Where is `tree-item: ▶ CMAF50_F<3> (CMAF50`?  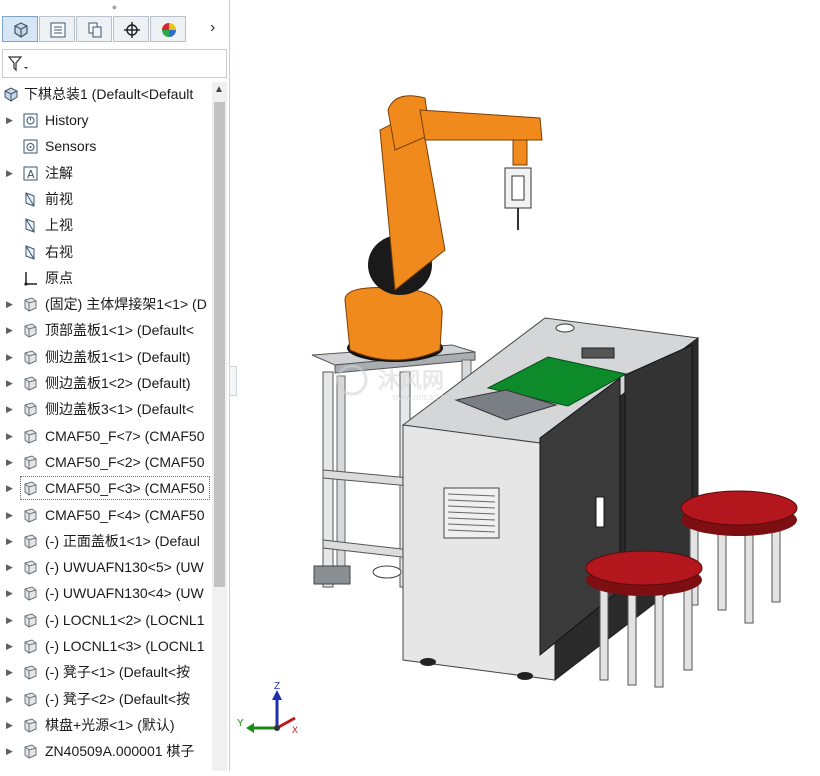 tree-item: ▶ CMAF50_F<3> (CMAF50 is located at coordinates (106, 488).